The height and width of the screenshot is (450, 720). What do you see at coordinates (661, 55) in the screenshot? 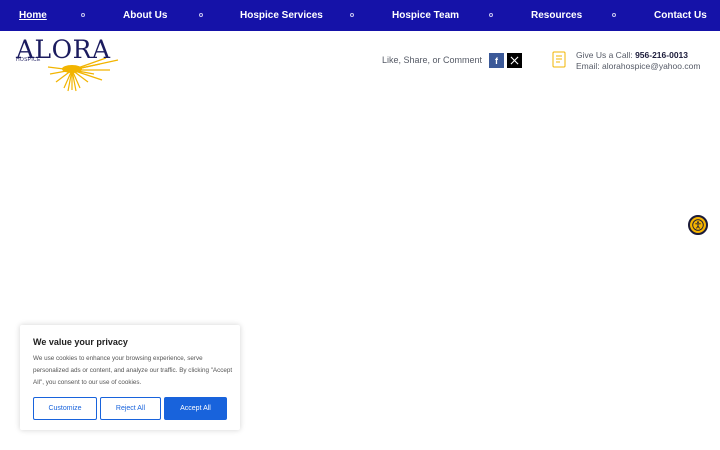
I see `phone-number: 956-216-0013` at bounding box center [661, 55].